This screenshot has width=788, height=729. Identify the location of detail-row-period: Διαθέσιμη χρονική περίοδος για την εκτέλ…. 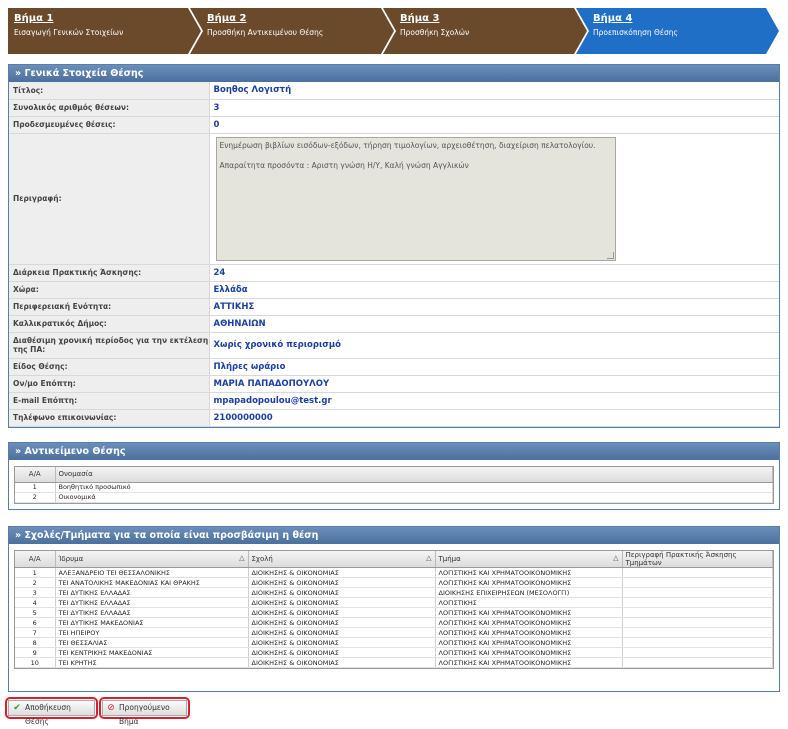
(394, 345).